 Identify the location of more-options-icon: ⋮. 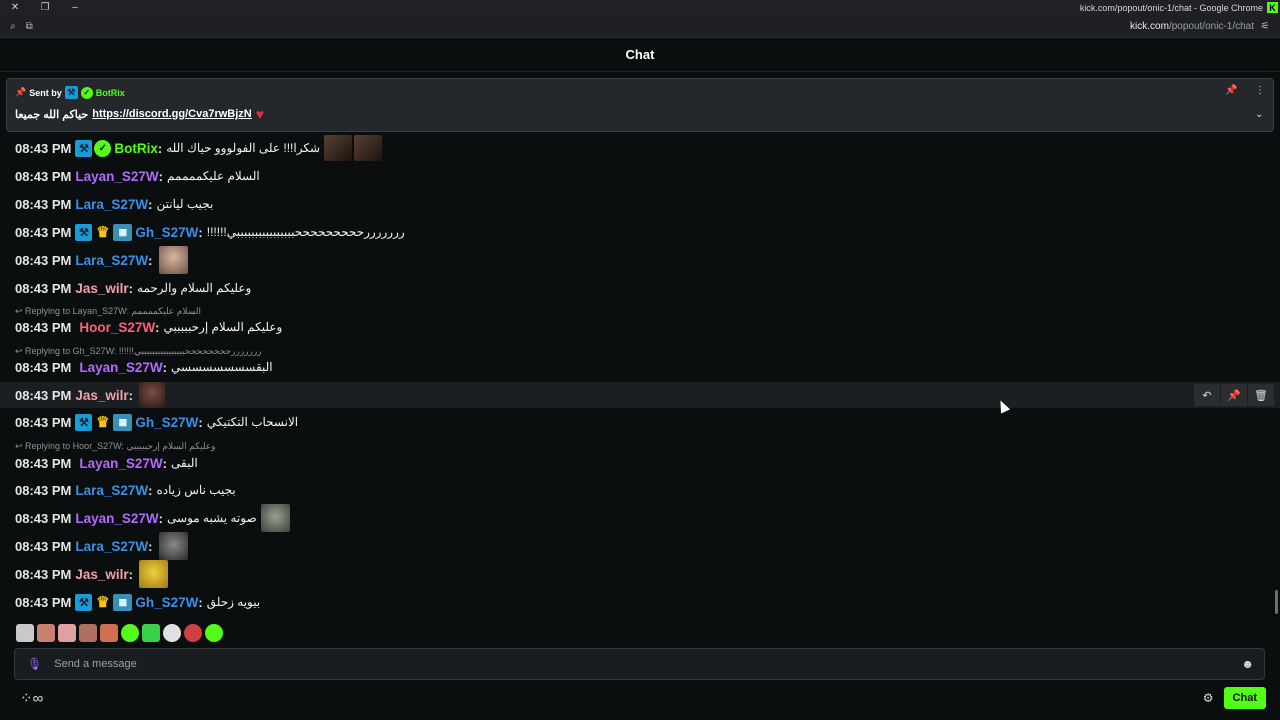
(1260, 90).